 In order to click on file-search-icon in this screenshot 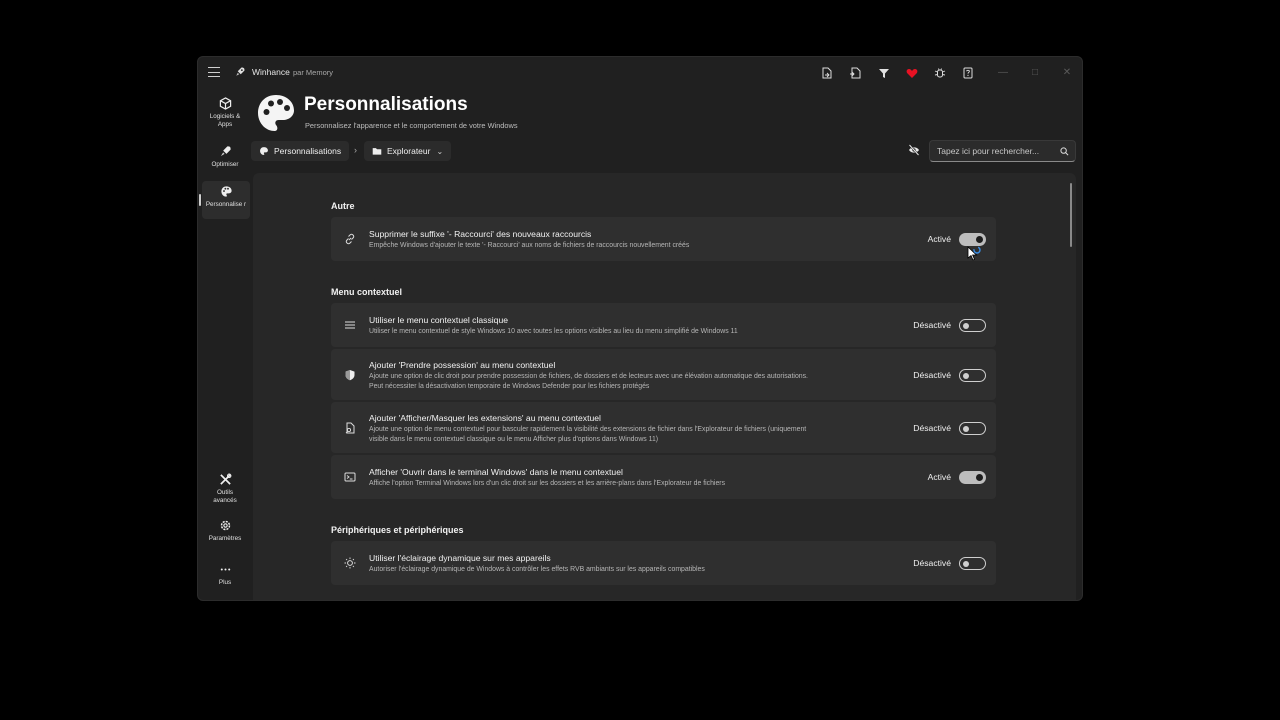, I will do `click(350, 428)`.